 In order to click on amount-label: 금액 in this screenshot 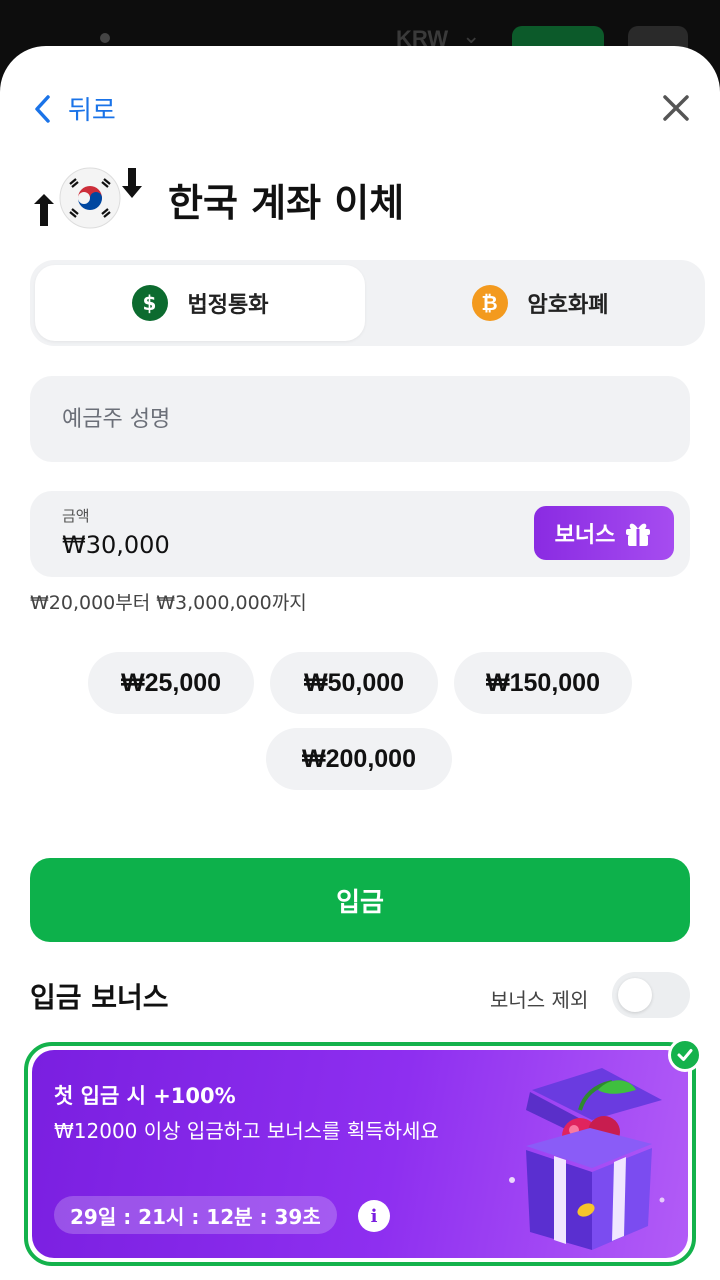, I will do `click(76, 516)`.